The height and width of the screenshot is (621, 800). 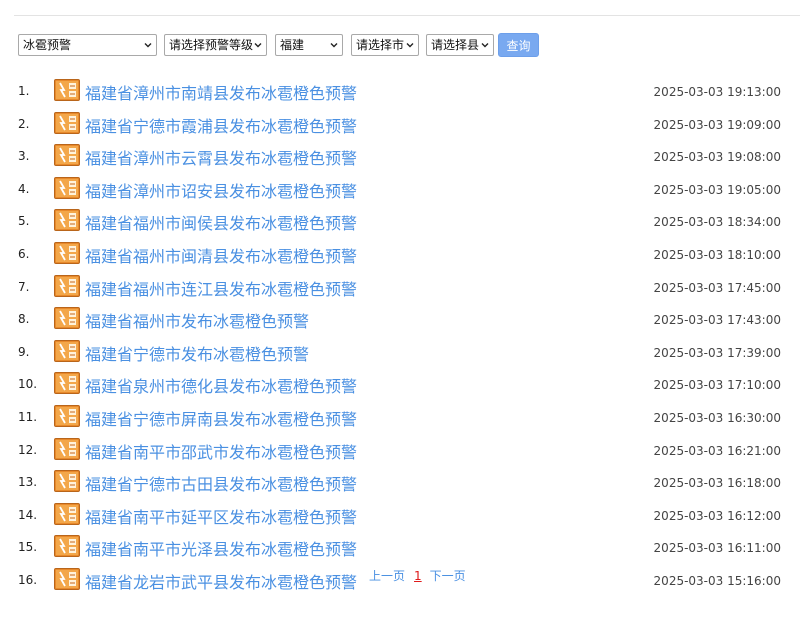 What do you see at coordinates (717, 515) in the screenshot?
I see `alert-time: 2025-03-03 16:12:00` at bounding box center [717, 515].